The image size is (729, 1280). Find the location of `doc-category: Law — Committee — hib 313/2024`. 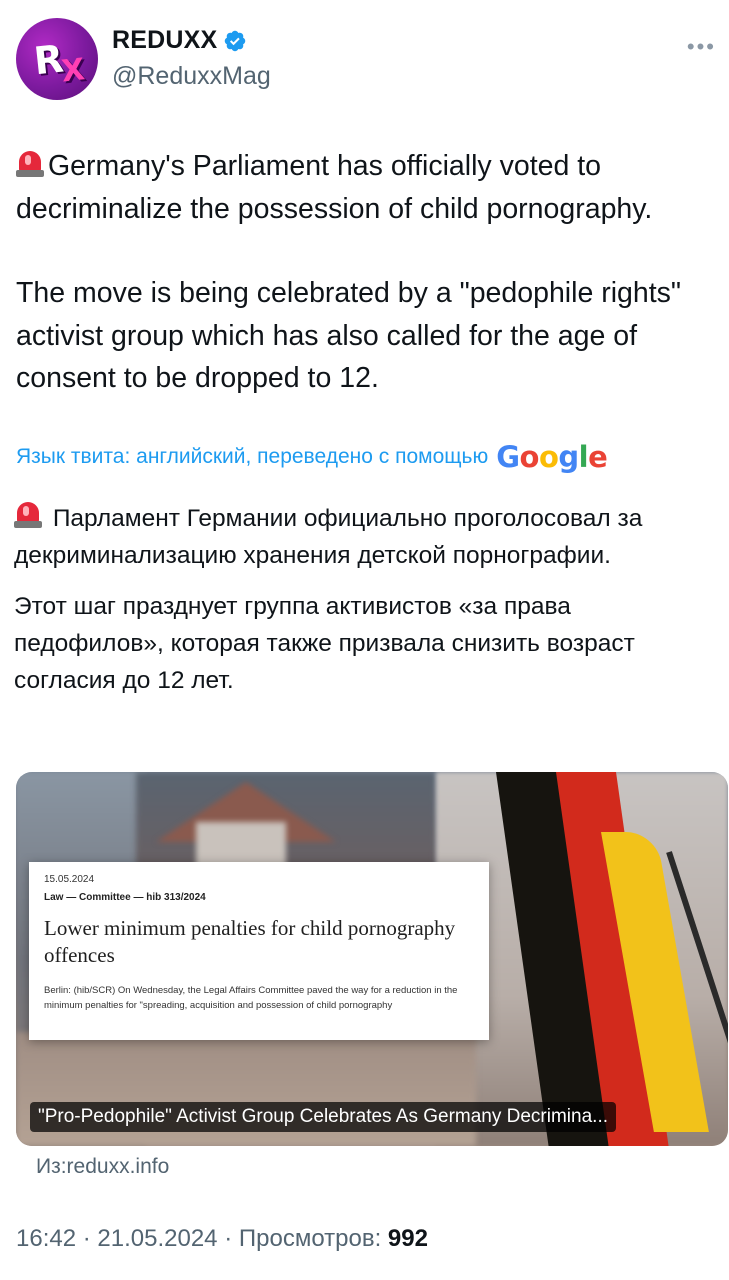

doc-category: Law — Committee — hib 313/2024 is located at coordinates (125, 897).